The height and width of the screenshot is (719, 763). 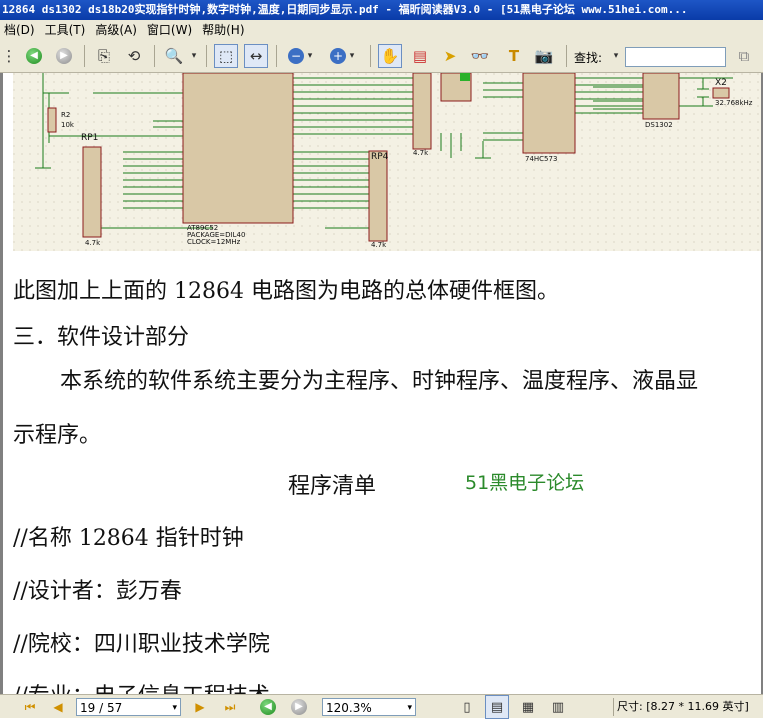 What do you see at coordinates (230, 707) in the screenshot?
I see `last-page-icon: ⏭` at bounding box center [230, 707].